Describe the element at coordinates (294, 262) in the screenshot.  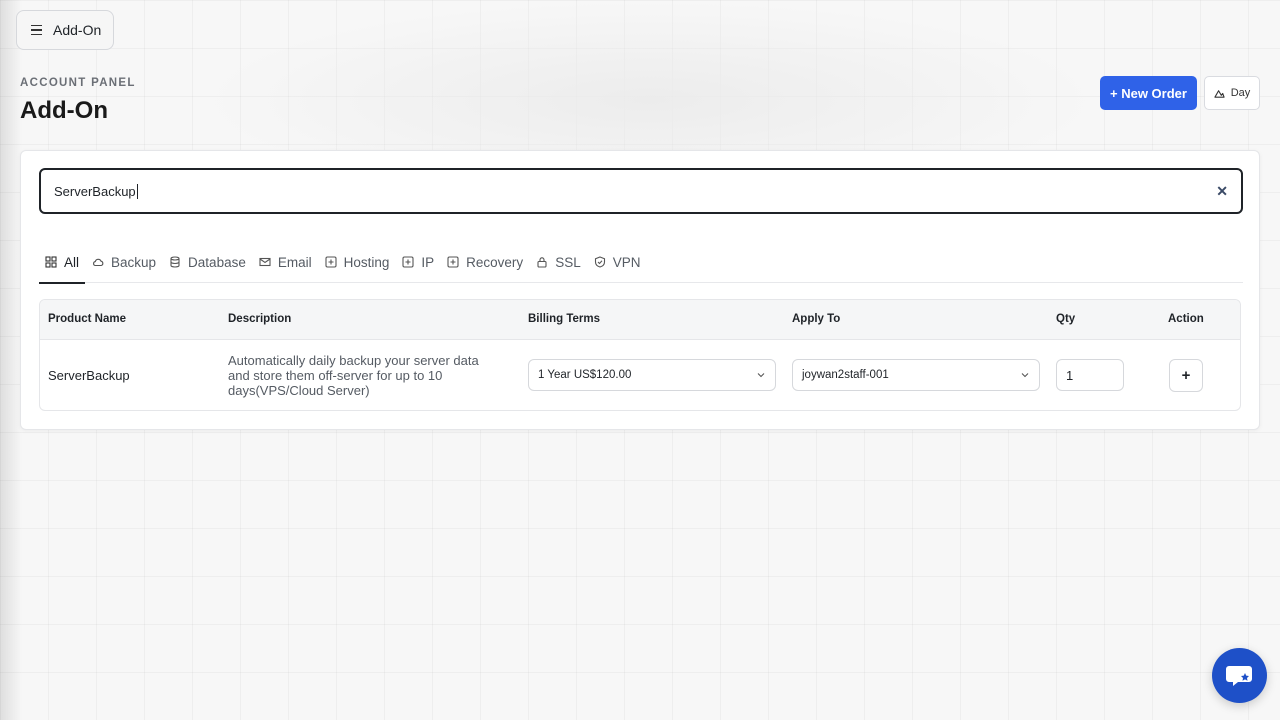
I see `tab-label: Email` at that location.